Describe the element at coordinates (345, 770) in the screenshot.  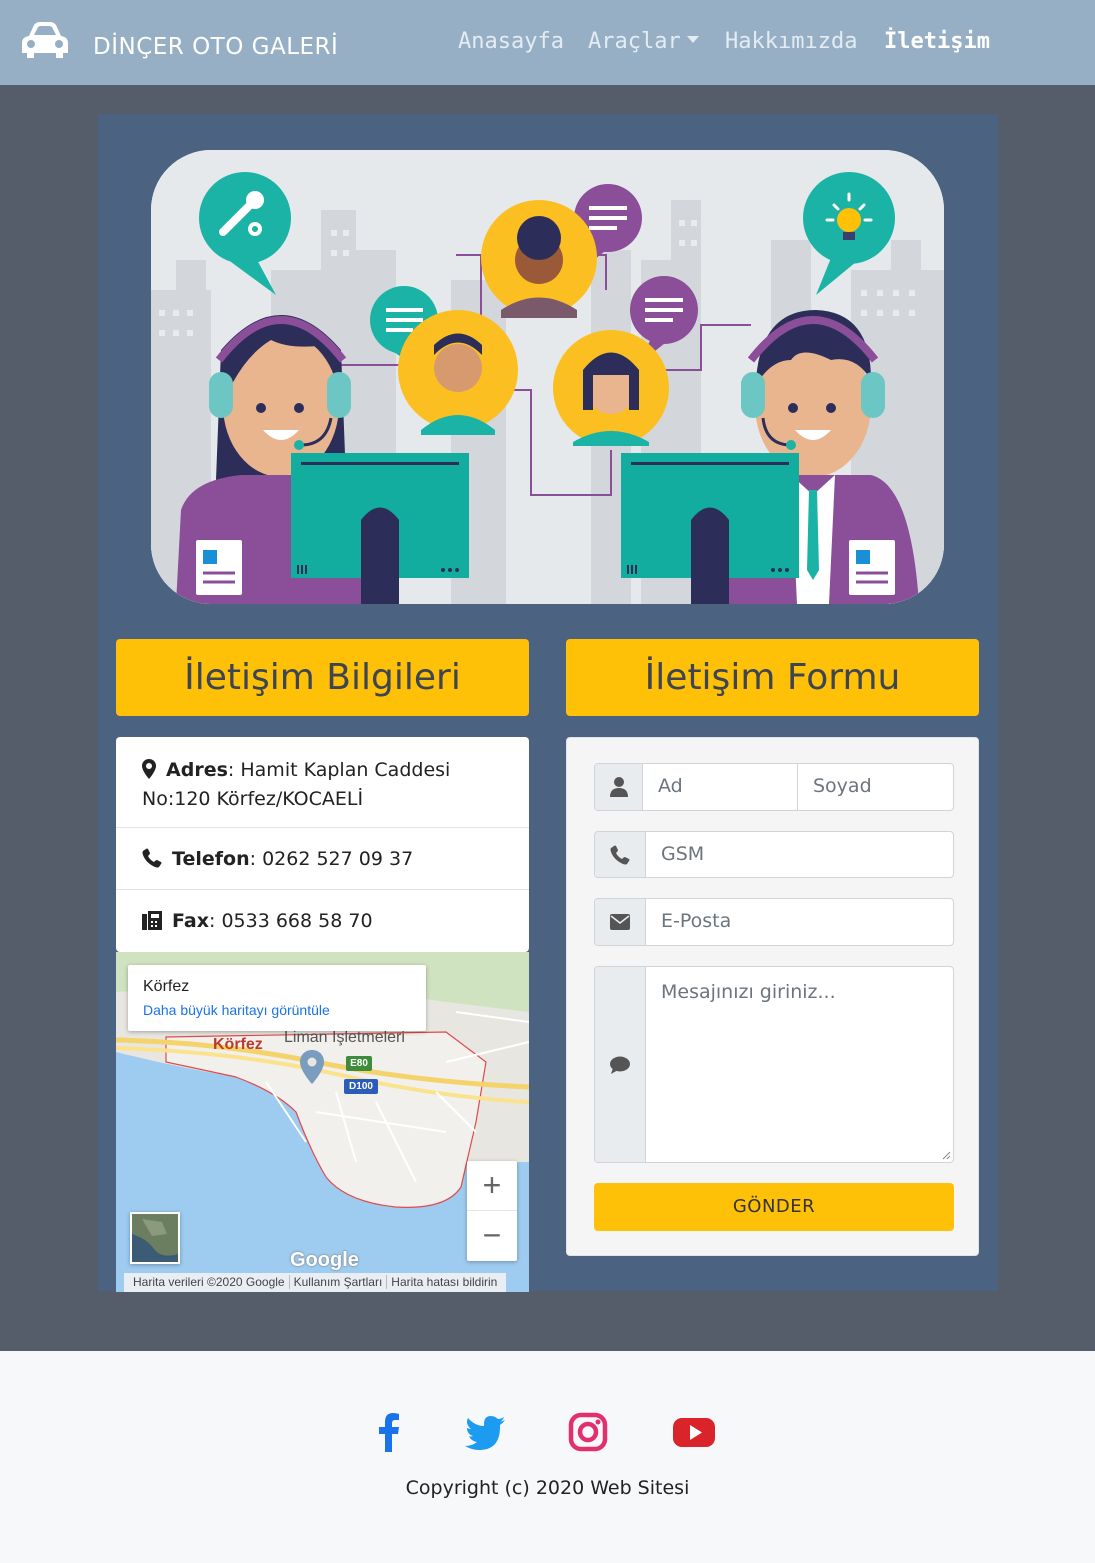
I see `address-line1: Hamit Kaplan Caddesi` at that location.